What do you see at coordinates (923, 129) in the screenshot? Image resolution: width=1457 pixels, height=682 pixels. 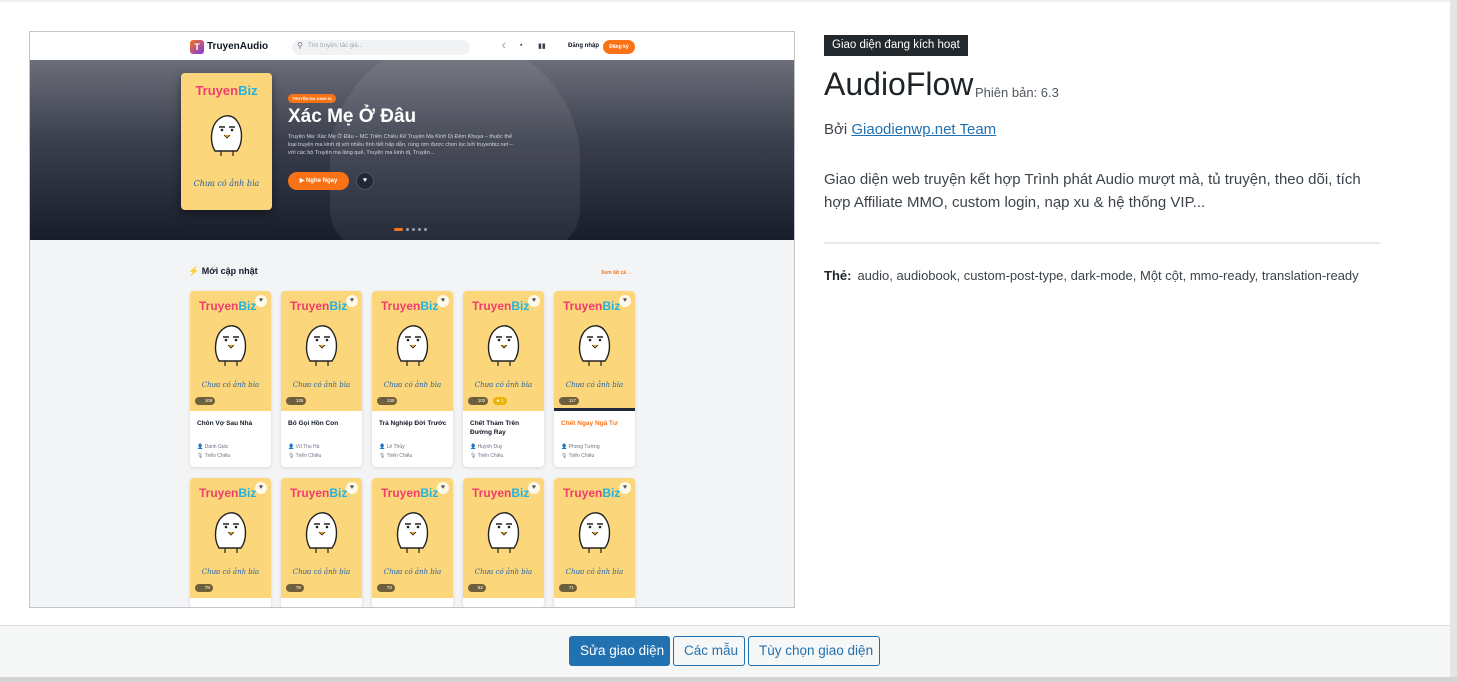 I see `theme-author-link: Giaodienwp.net Team` at bounding box center [923, 129].